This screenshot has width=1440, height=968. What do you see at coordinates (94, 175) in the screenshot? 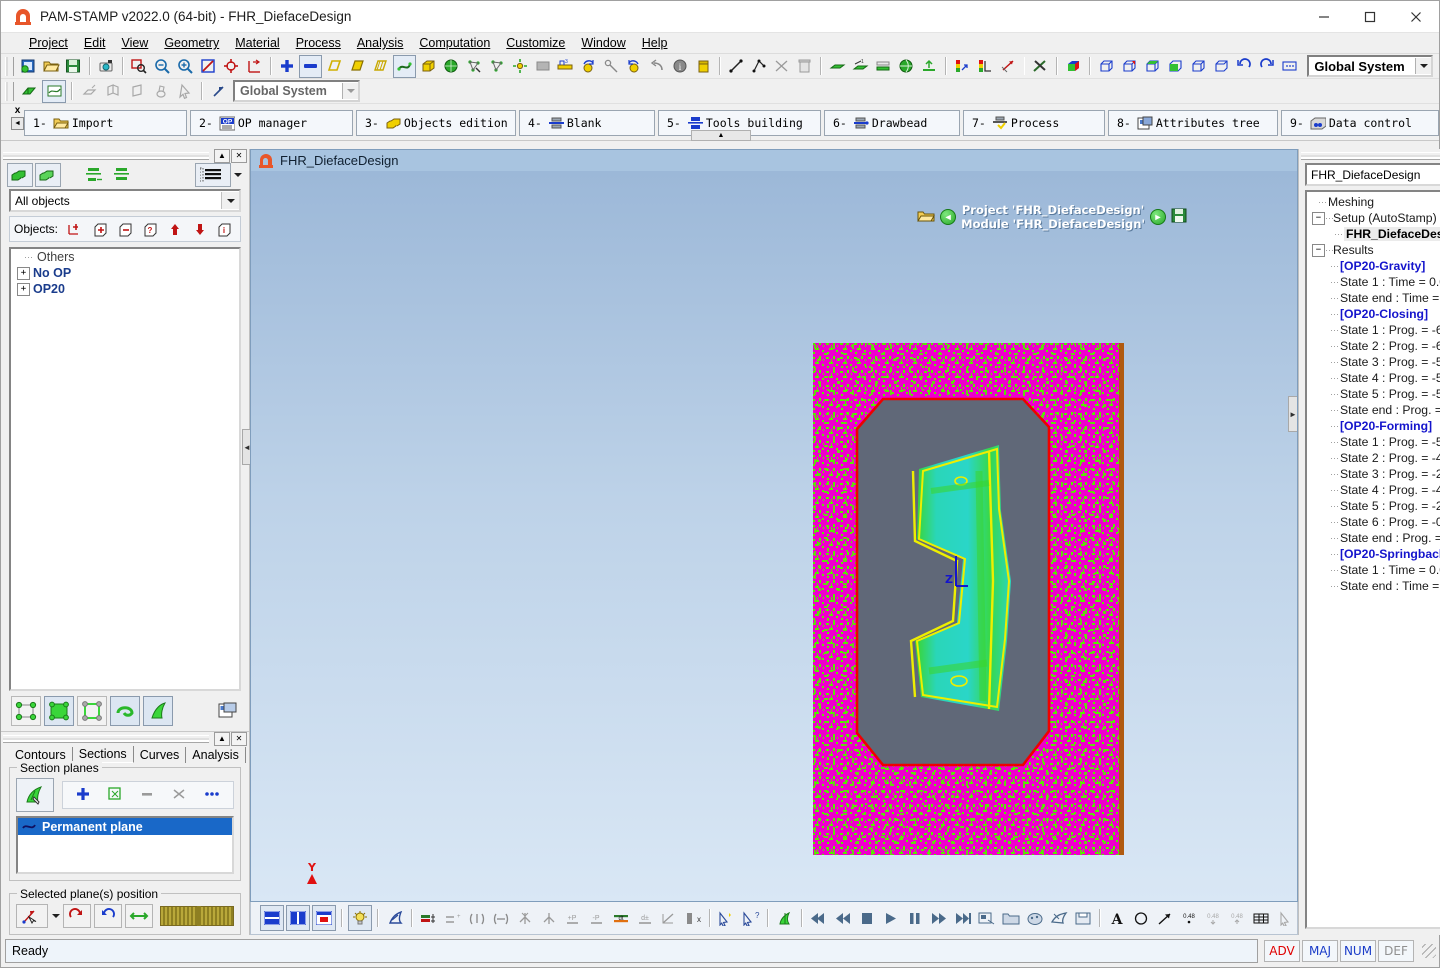
I see `tools-open-icon` at bounding box center [94, 175].